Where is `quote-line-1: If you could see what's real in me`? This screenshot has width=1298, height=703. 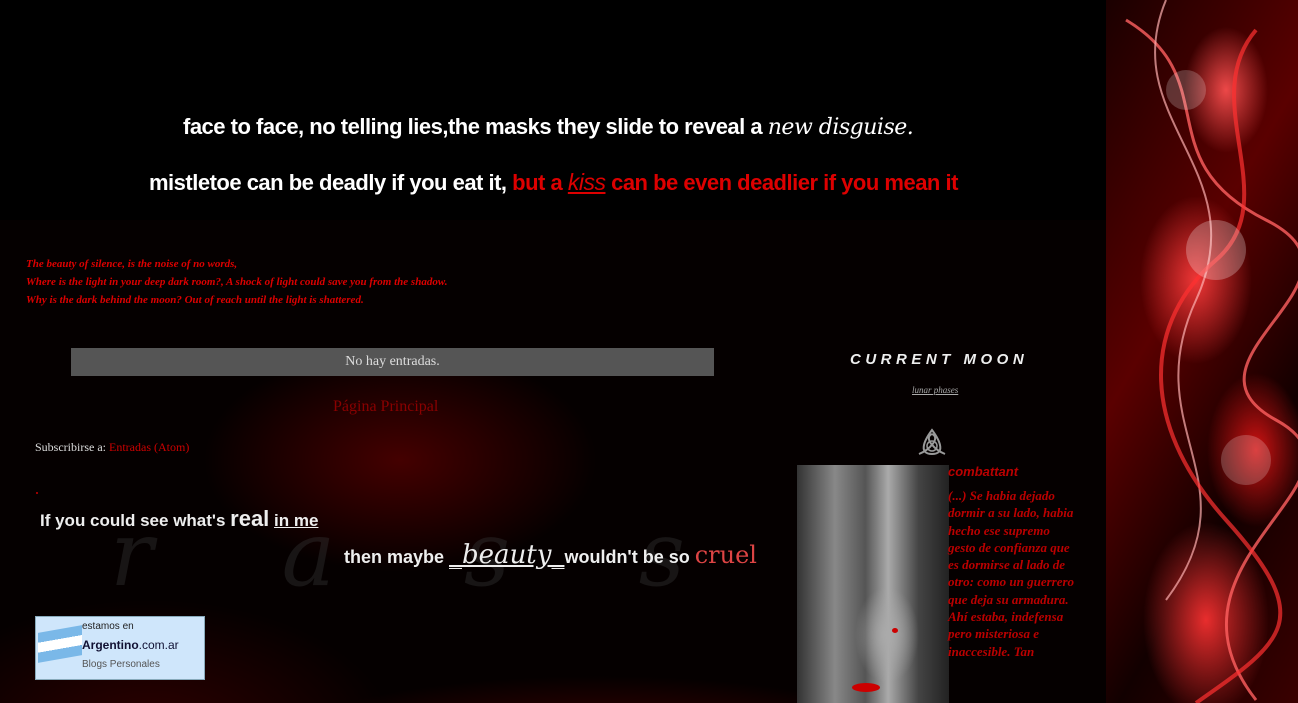
quote-line-1: If you could see what's real in me is located at coordinates (179, 519).